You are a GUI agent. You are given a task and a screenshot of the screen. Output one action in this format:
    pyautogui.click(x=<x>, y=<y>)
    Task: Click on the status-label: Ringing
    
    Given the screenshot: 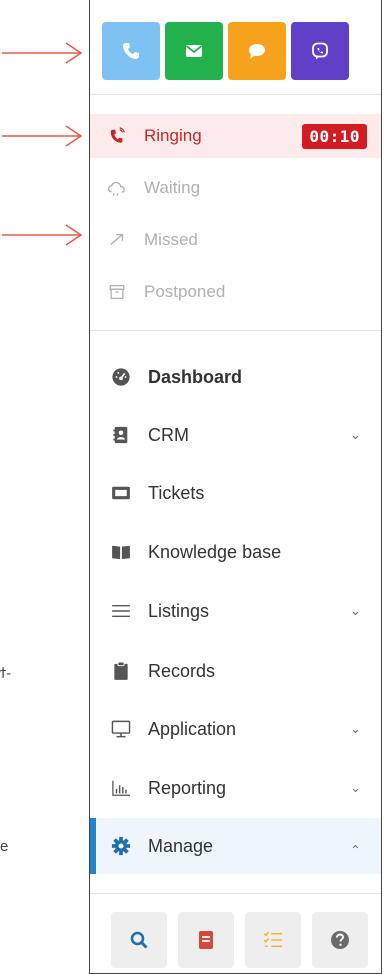 What is the action you would take?
    pyautogui.click(x=173, y=135)
    